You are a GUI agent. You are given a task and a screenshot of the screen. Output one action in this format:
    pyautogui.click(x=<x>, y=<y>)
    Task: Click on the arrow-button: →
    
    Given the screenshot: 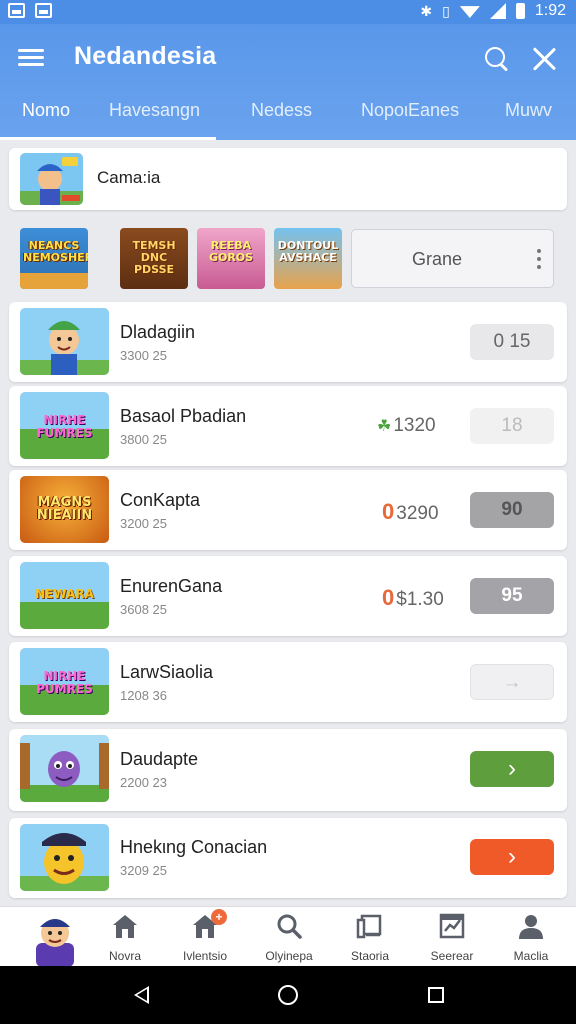 What is the action you would take?
    pyautogui.click(x=512, y=682)
    